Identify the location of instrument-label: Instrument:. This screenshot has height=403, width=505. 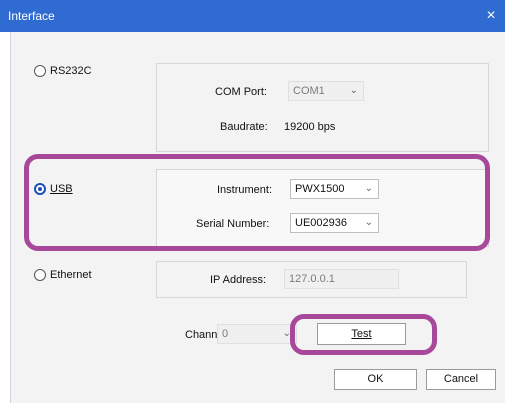
(245, 190).